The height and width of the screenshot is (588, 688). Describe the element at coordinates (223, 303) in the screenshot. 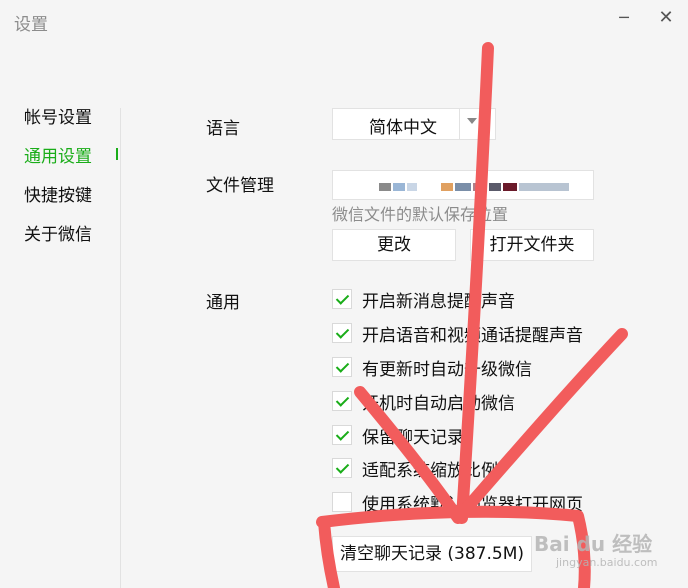

I see `general-label: 通用` at that location.